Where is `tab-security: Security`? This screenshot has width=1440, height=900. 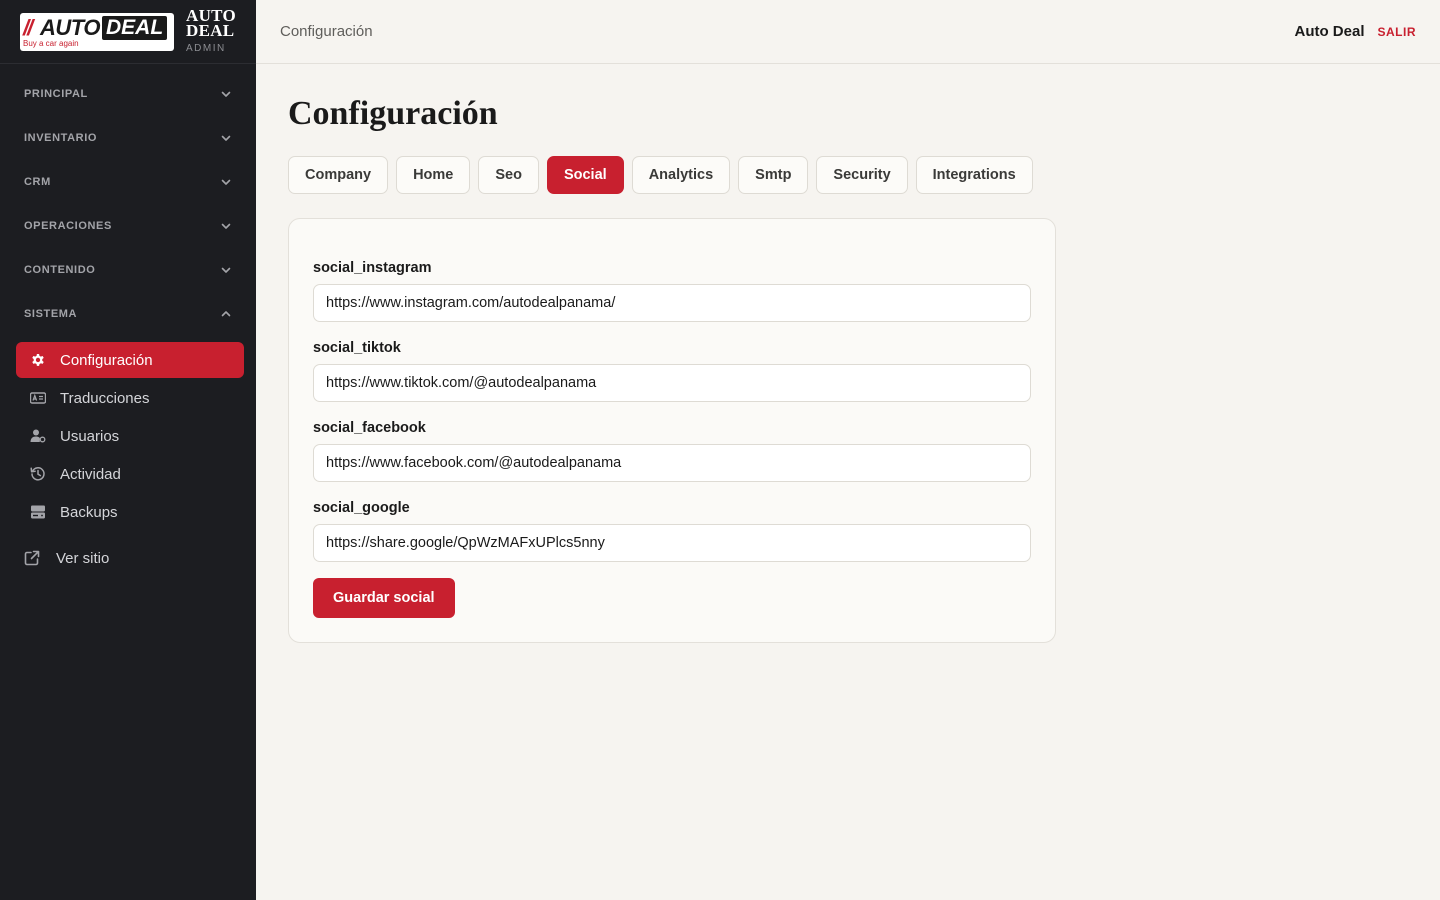 tab-security: Security is located at coordinates (862, 175).